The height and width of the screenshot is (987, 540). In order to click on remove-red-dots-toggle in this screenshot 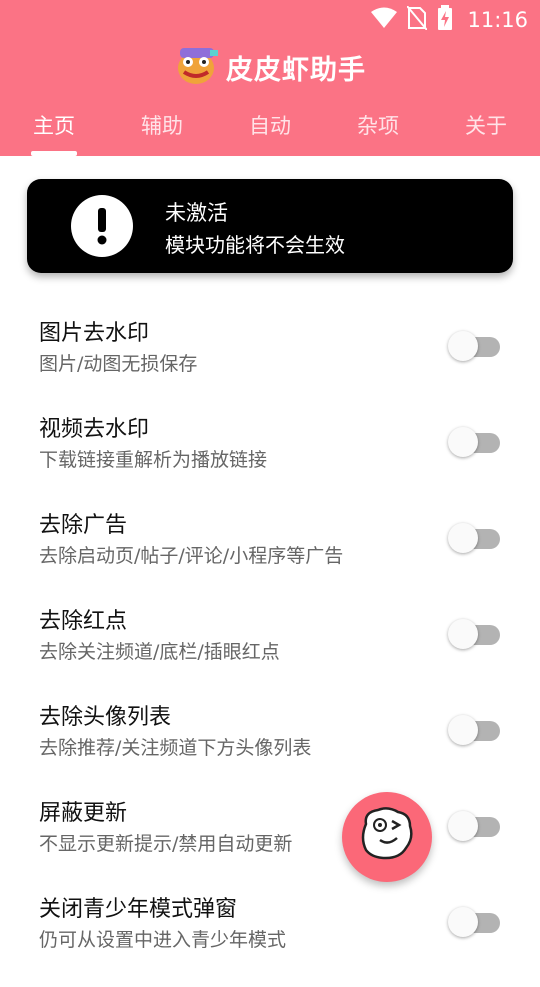, I will do `click(475, 634)`.